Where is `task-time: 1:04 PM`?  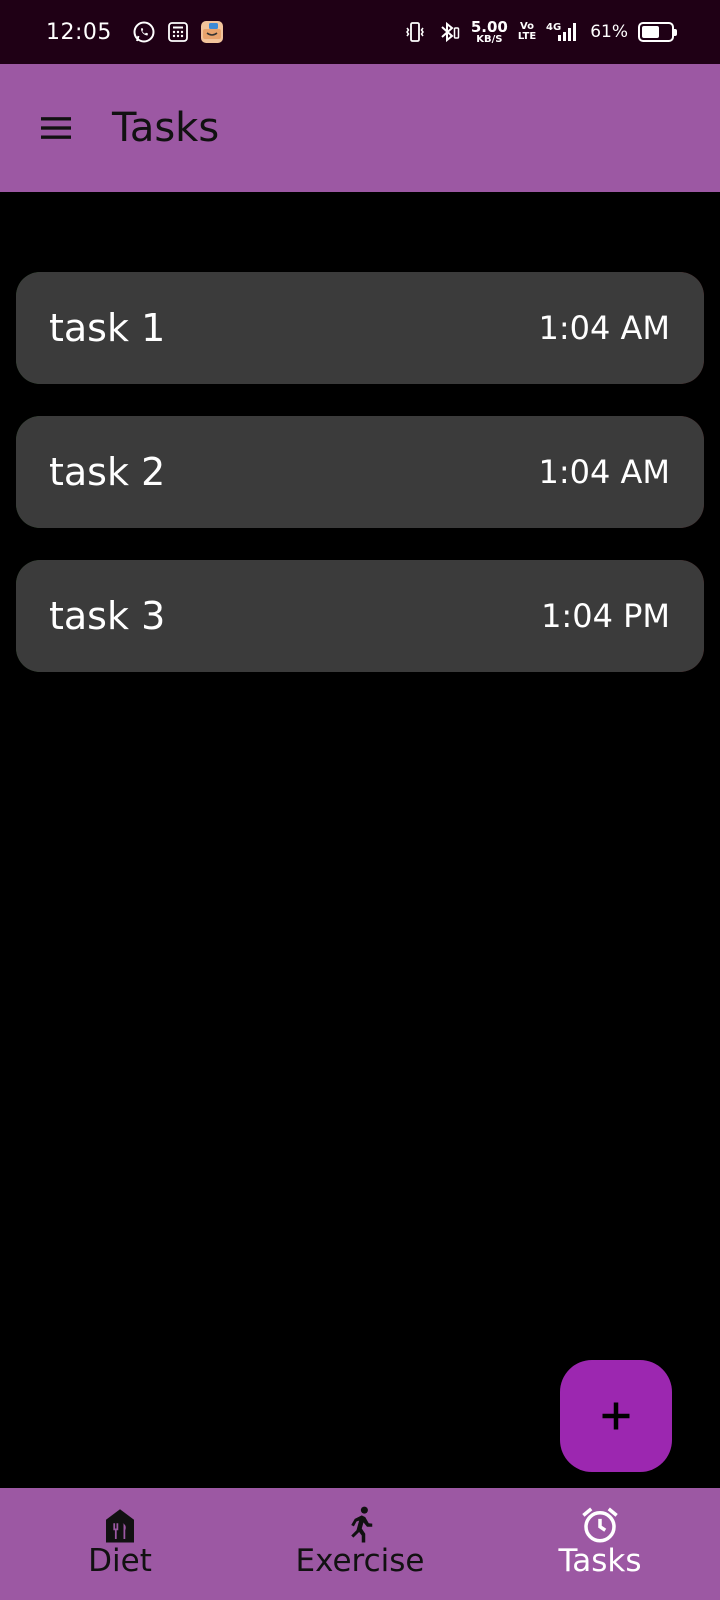 task-time: 1:04 PM is located at coordinates (605, 616).